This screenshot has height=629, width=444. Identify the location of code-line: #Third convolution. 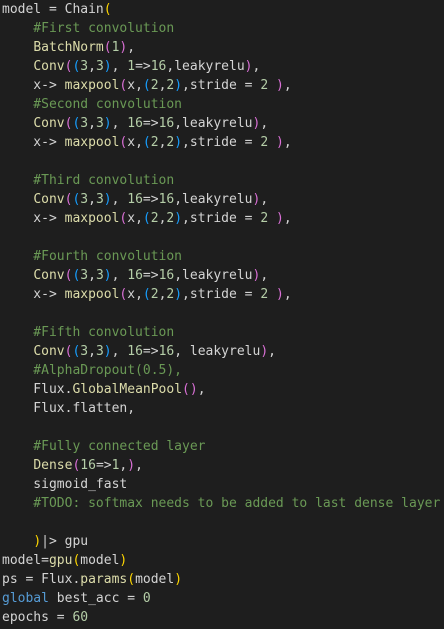
(223, 180).